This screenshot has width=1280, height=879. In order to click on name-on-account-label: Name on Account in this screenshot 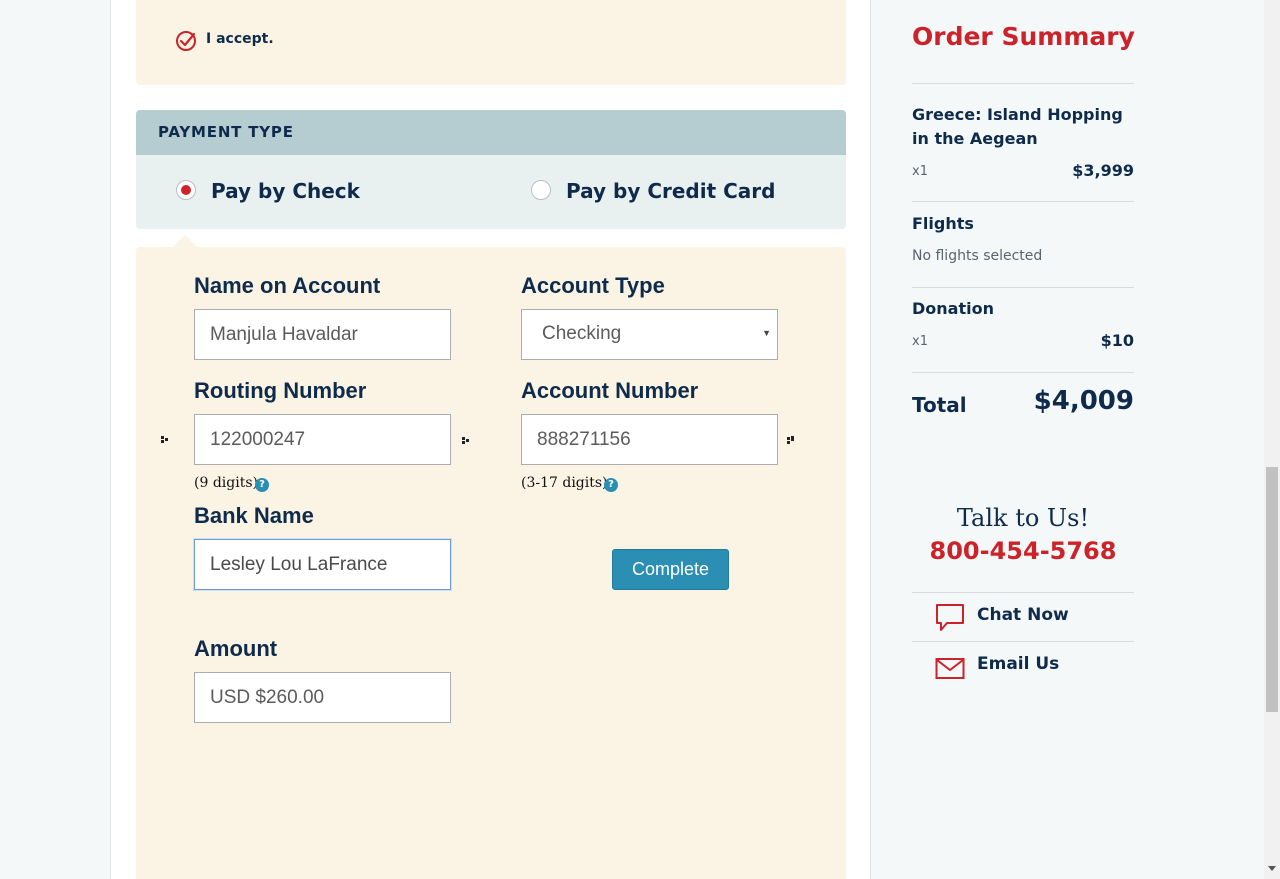, I will do `click(287, 285)`.